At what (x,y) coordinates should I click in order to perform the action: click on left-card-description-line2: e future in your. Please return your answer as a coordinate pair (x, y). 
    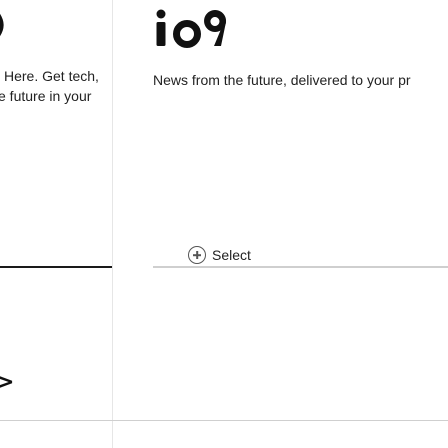
    Looking at the image, I should click on (46, 96).